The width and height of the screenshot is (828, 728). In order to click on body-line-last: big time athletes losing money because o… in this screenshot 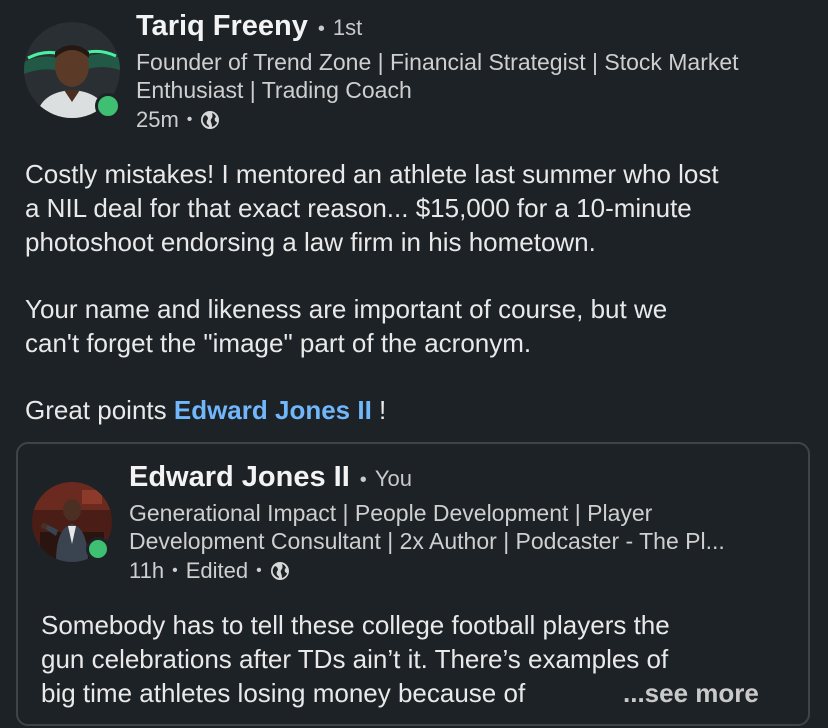, I will do `click(421, 694)`.